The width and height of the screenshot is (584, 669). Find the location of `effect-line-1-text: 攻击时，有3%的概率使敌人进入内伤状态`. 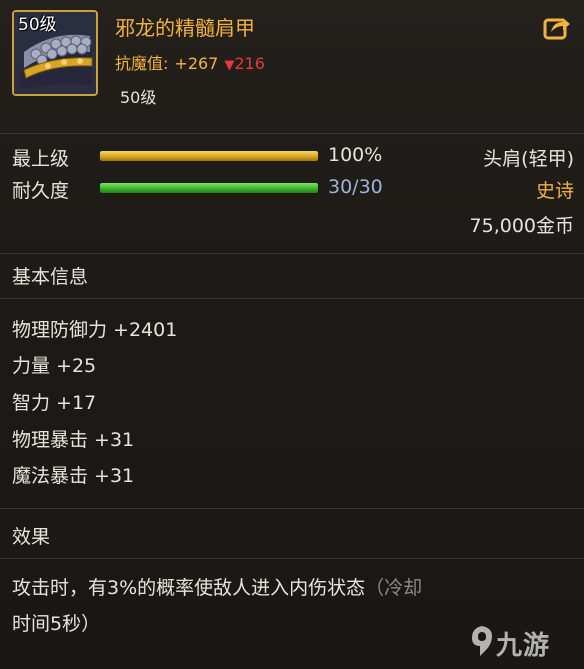

effect-line-1-text: 攻击时，有3%的概率使敌人进入内伤状态 is located at coordinates (189, 588).